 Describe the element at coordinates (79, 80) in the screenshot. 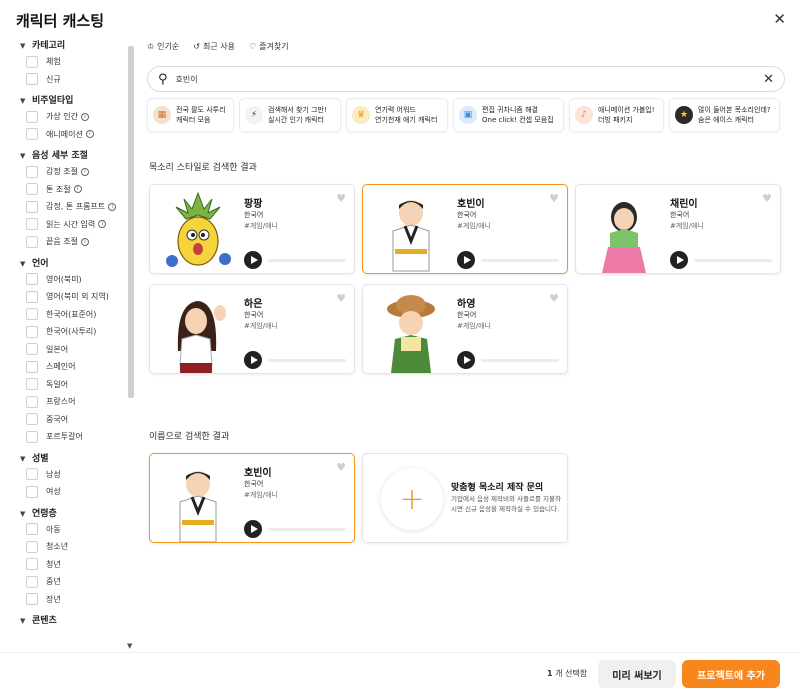

I see `filter-option: 신규` at that location.